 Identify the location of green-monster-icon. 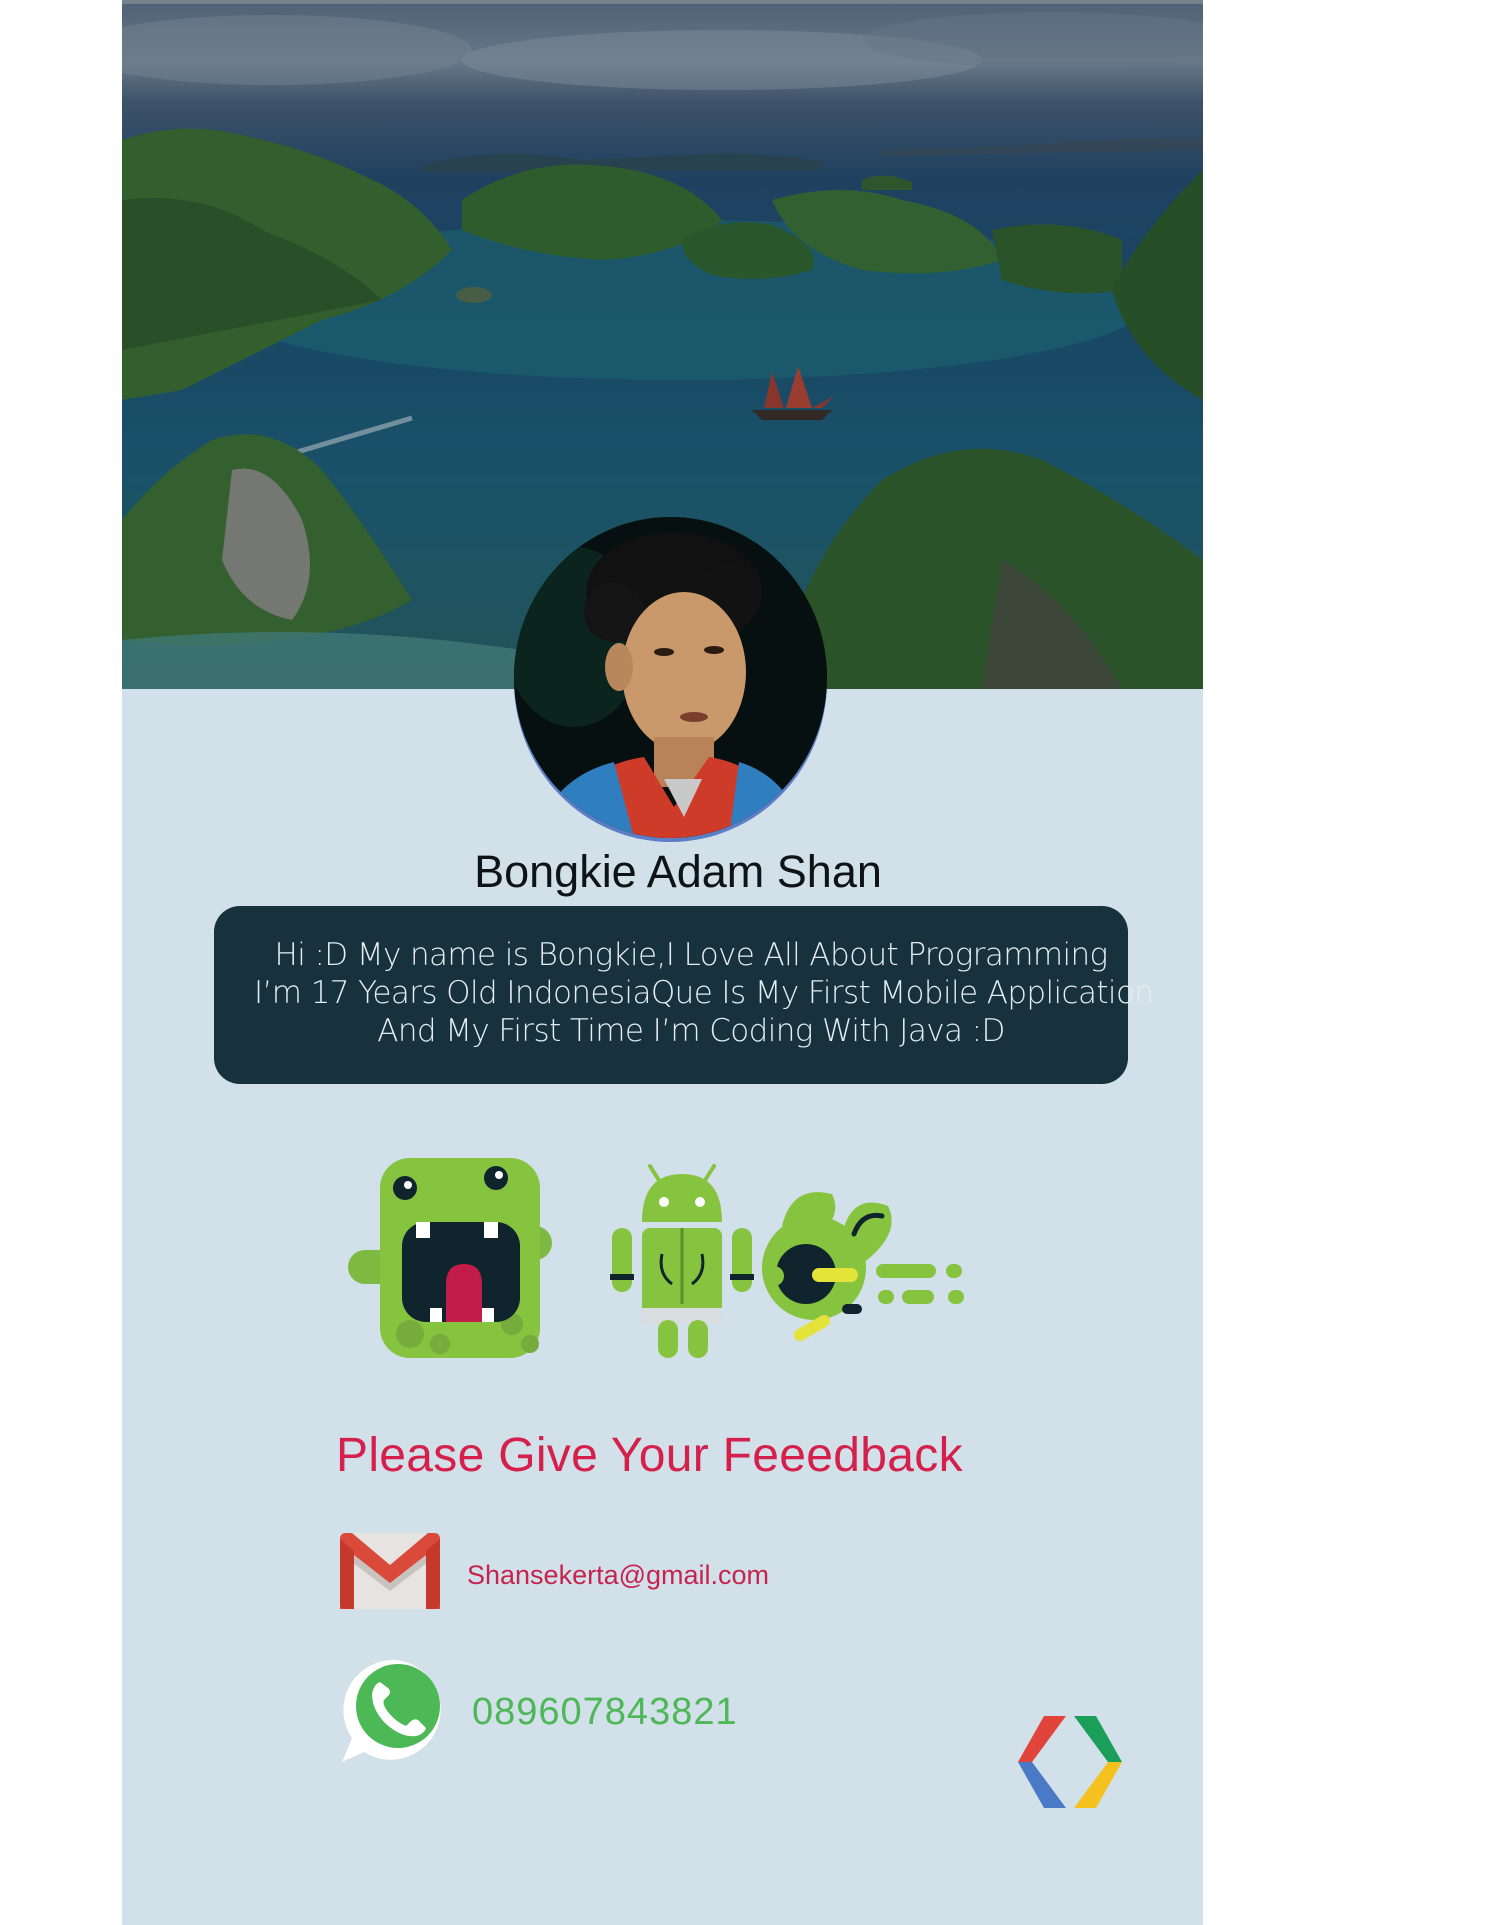
(450, 1258).